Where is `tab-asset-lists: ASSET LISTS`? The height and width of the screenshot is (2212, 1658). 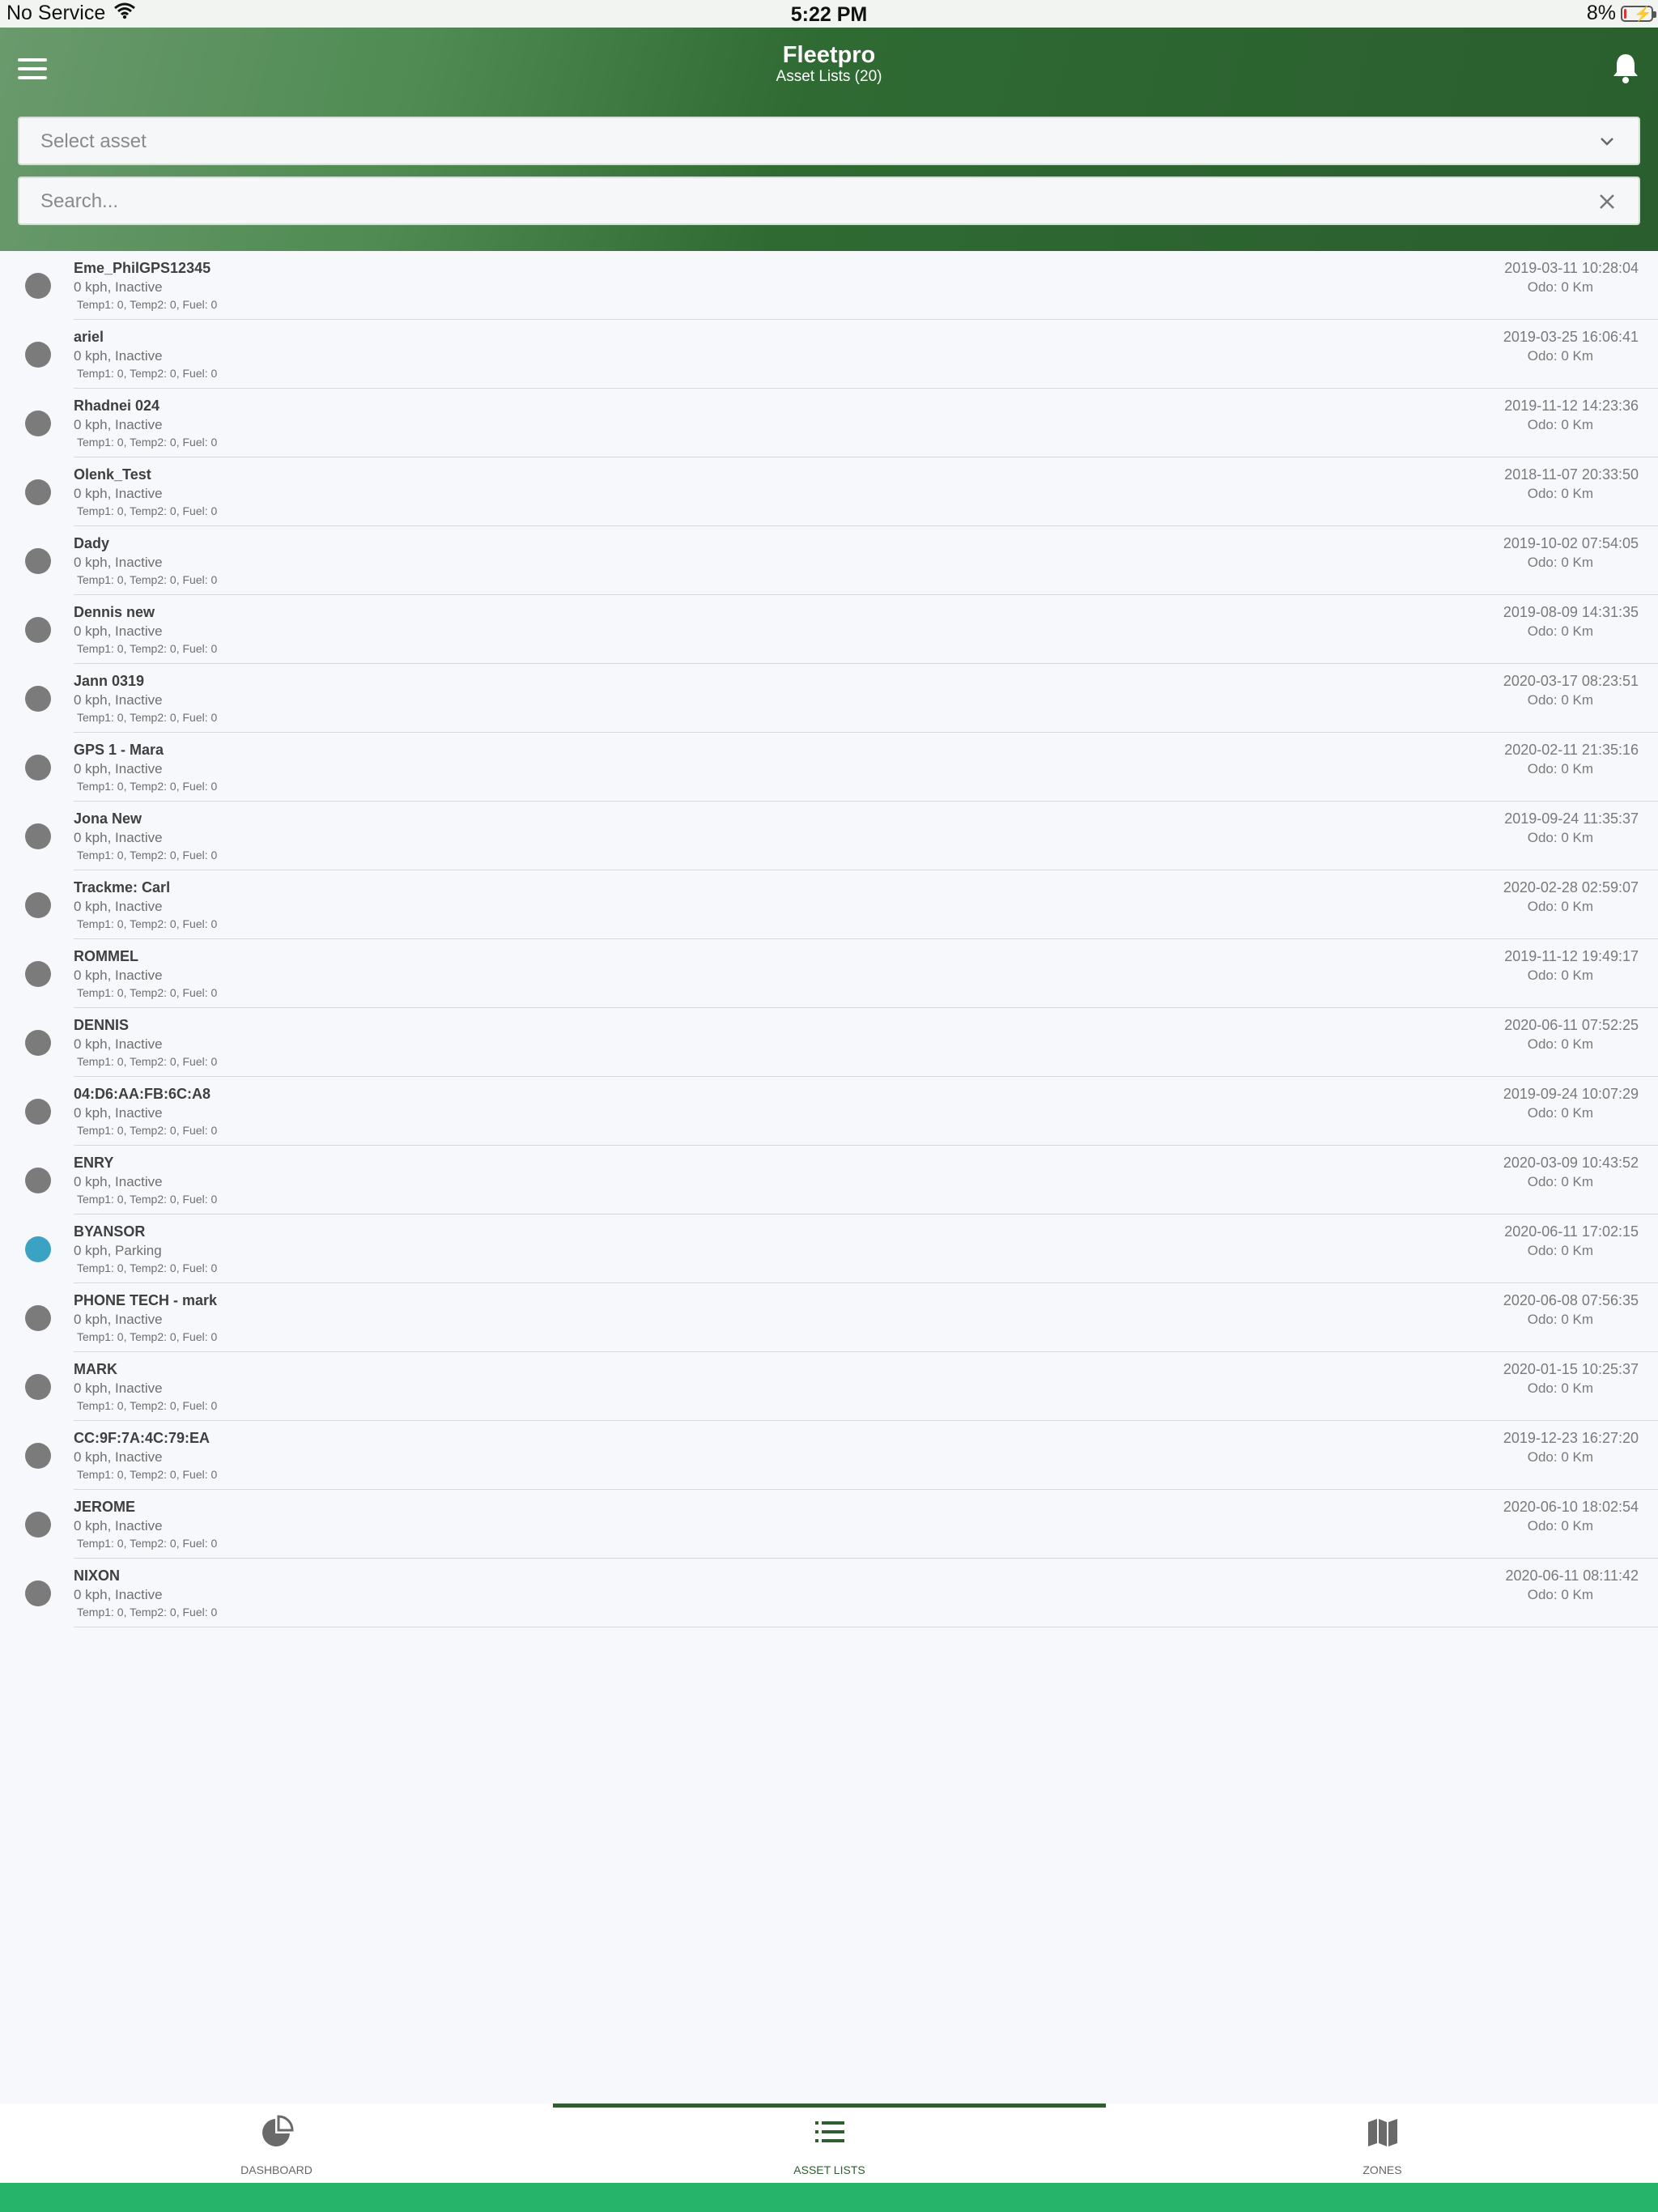
tab-asset-lists: ASSET LISTS is located at coordinates (829, 2144).